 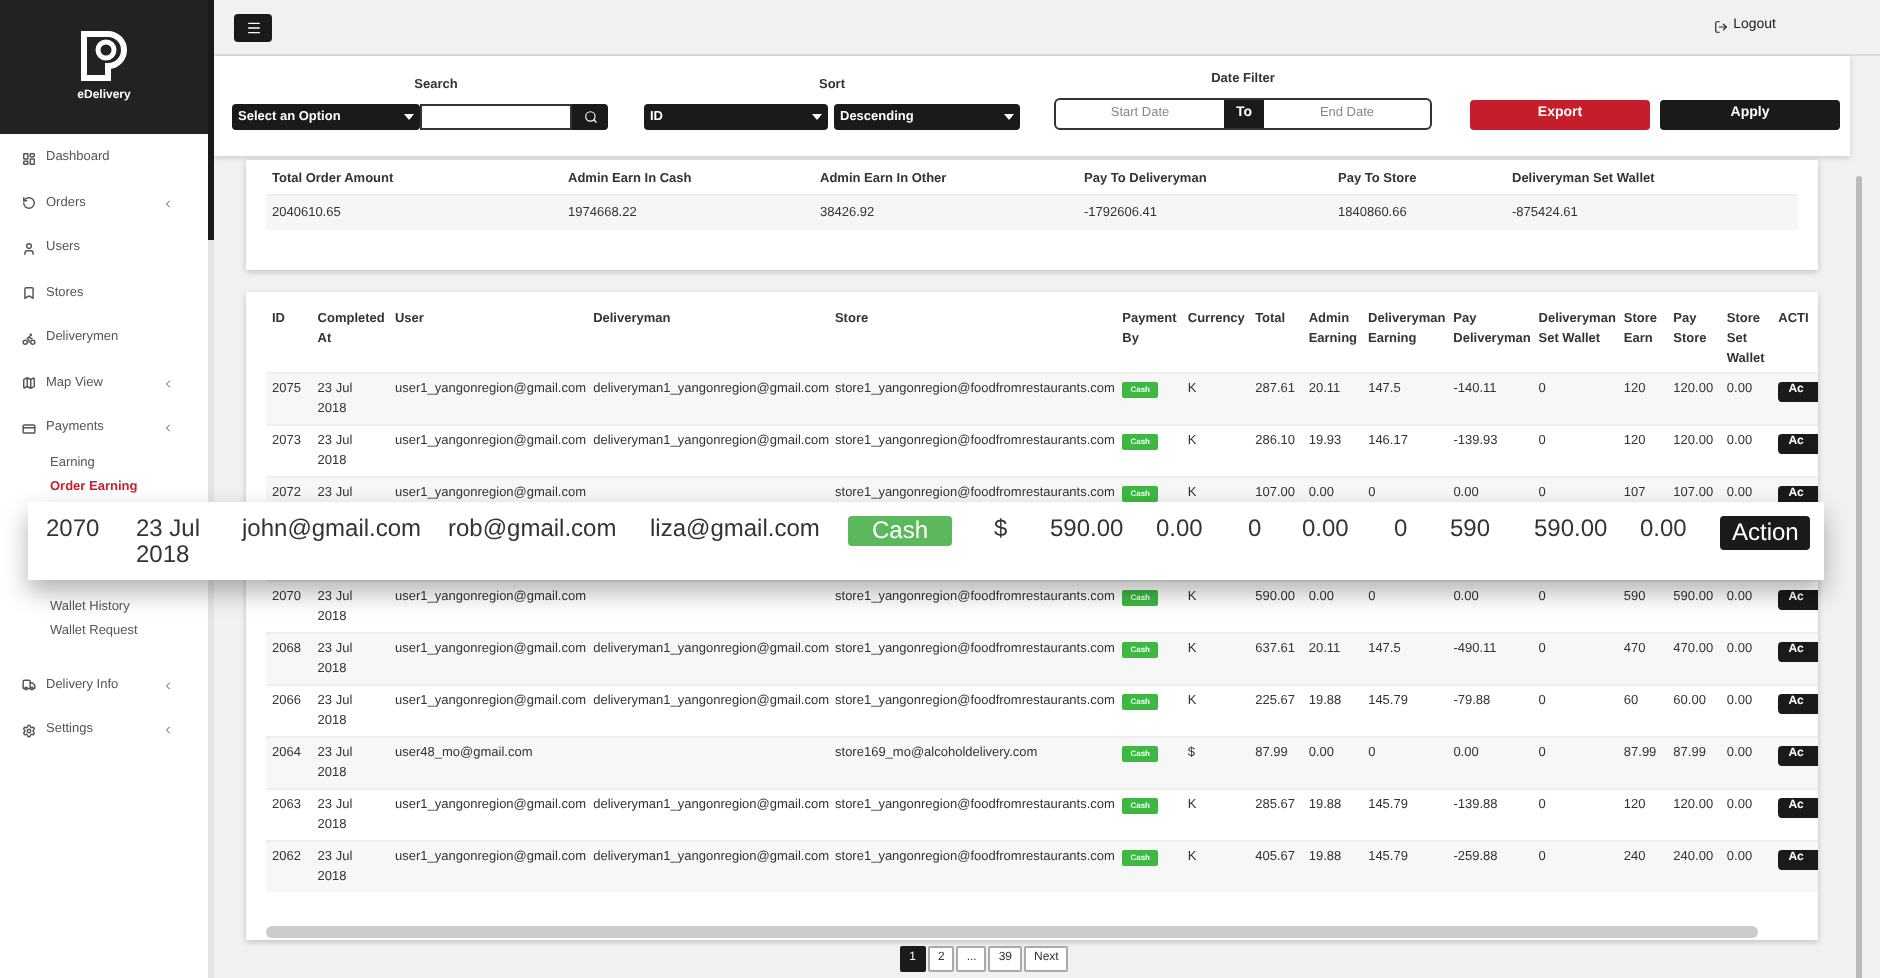 I want to click on table-cell: 590, so click(x=1470, y=529).